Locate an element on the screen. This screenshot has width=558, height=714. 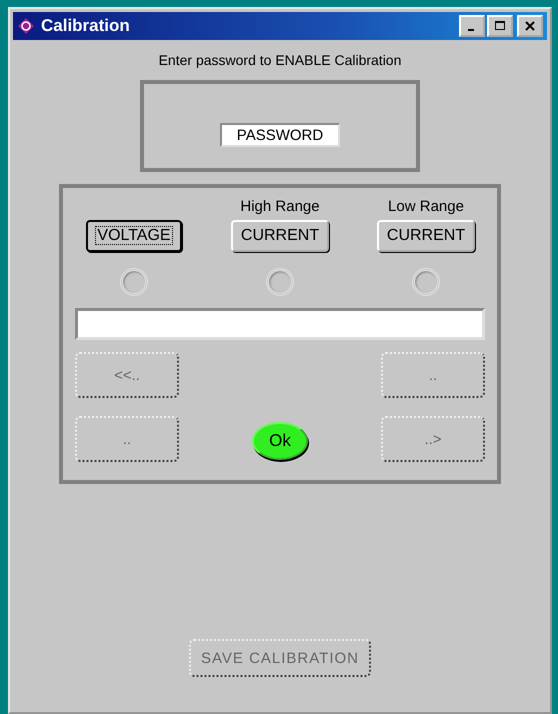
range-label: Low Range is located at coordinates (426, 206).